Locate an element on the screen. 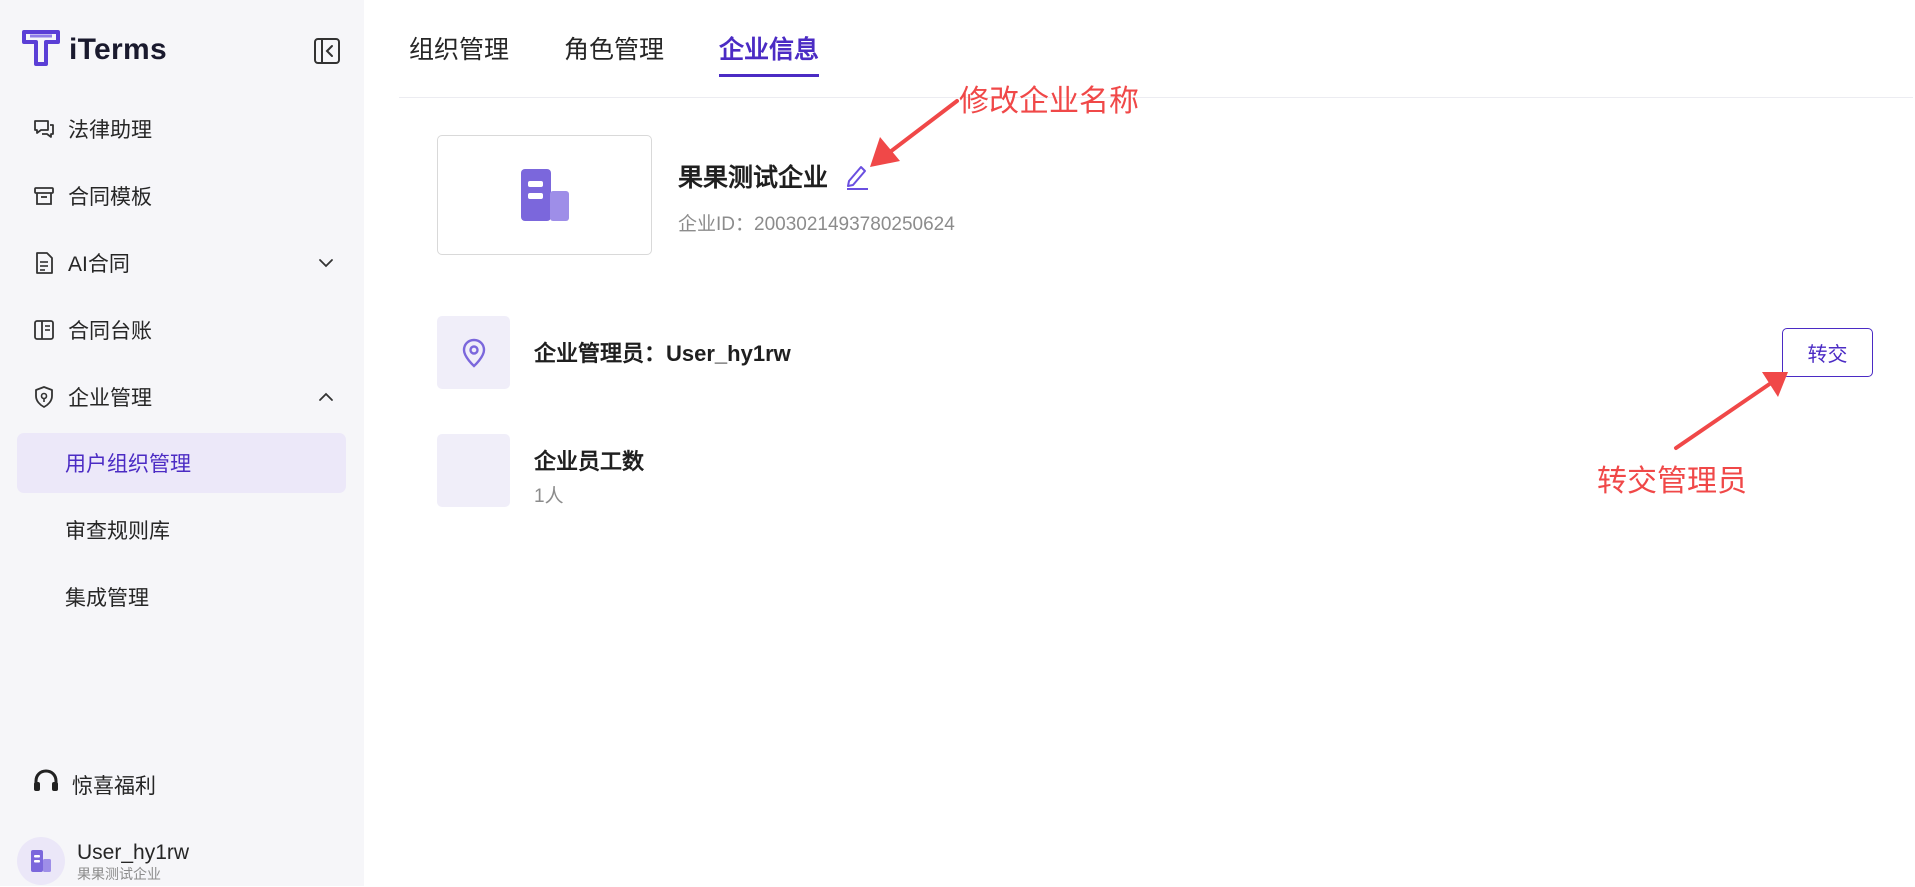  employee-count-label: 企业员工数 is located at coordinates (589, 461).